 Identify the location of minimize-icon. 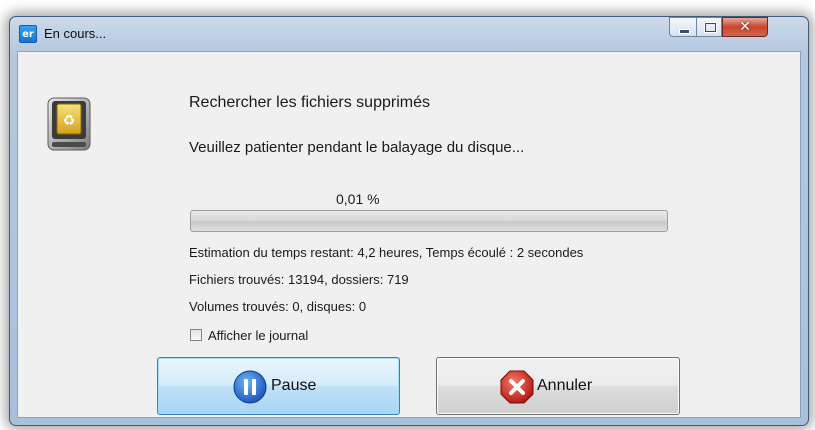
(684, 31).